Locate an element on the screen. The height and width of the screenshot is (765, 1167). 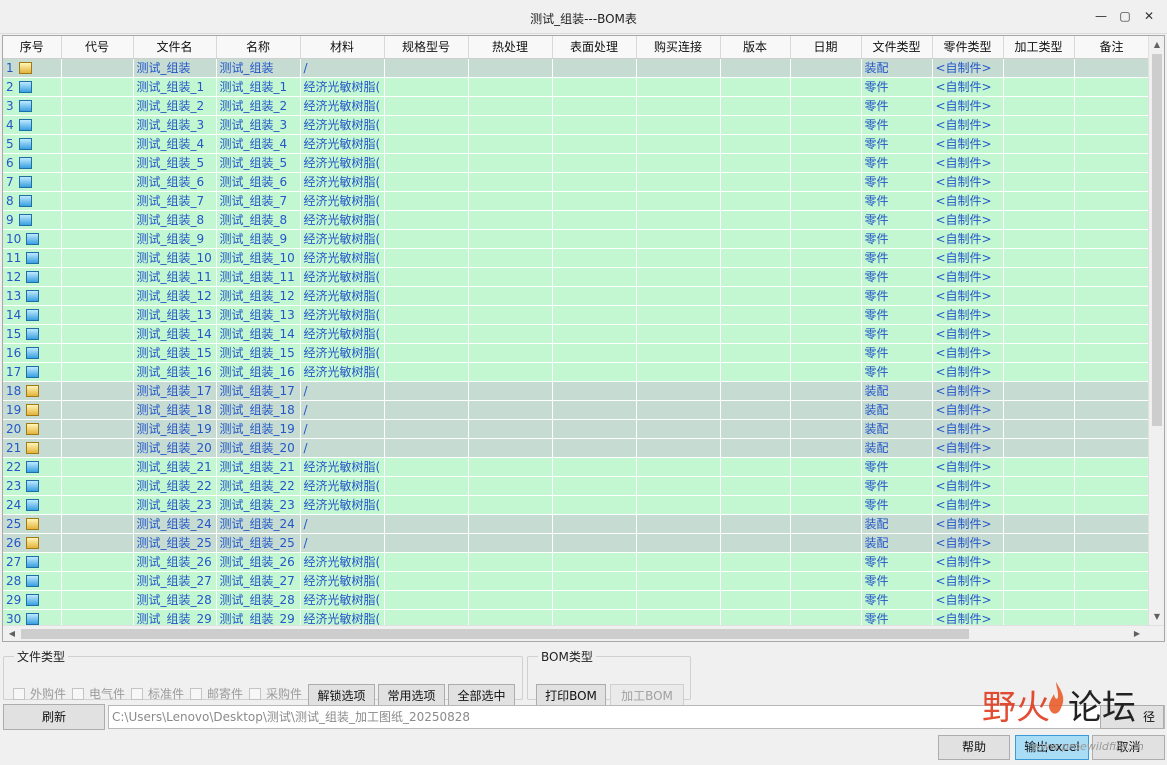
cell-index: 3 is located at coordinates (32, 106).